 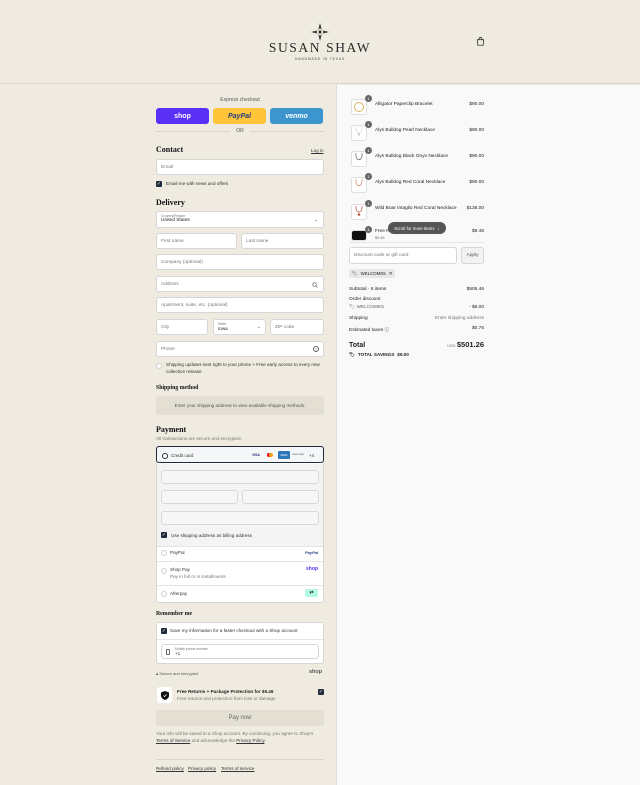 I want to click on mobile-phone-icon, so click(x=168, y=652).